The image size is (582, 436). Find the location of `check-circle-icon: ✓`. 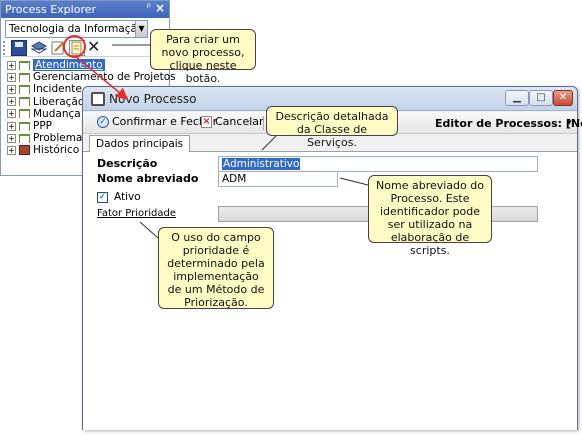

check-circle-icon: ✓ is located at coordinates (103, 122).